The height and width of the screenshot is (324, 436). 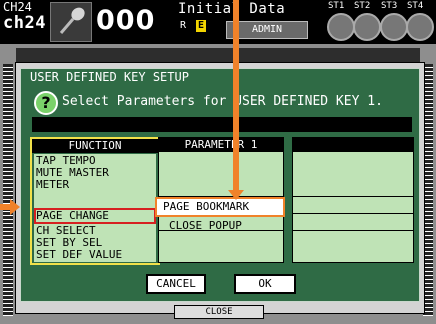 I want to click on function-item-page-change: PAGE CHANGE, so click(x=72, y=215).